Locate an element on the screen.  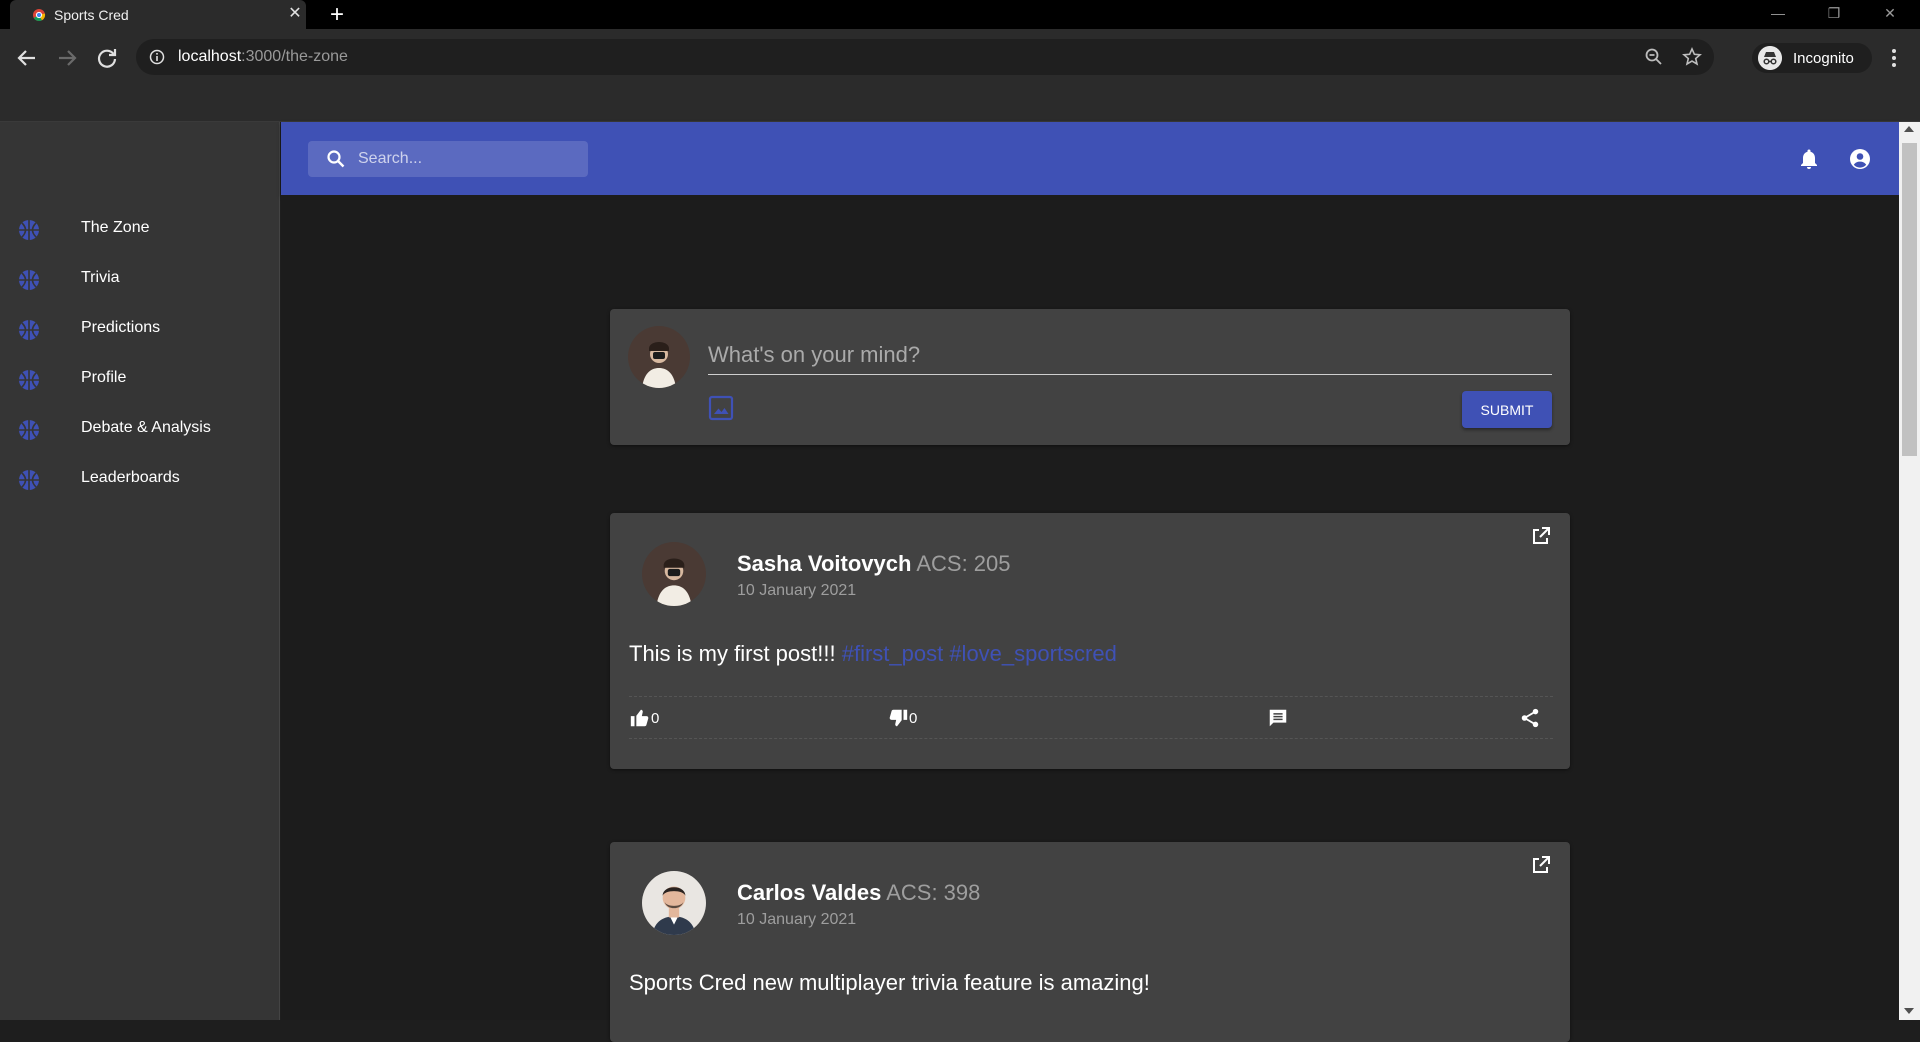
sidebar-item-predictions: Predictions is located at coordinates (140, 329).